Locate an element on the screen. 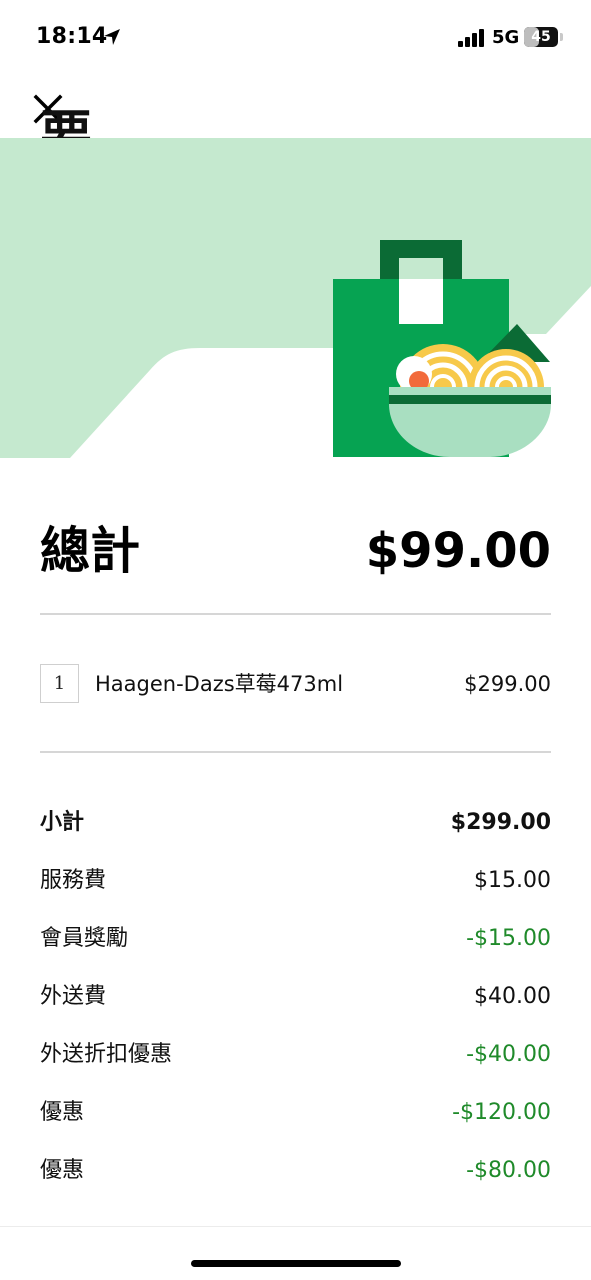 The height and width of the screenshot is (1280, 591). network-type: 5G is located at coordinates (506, 37).